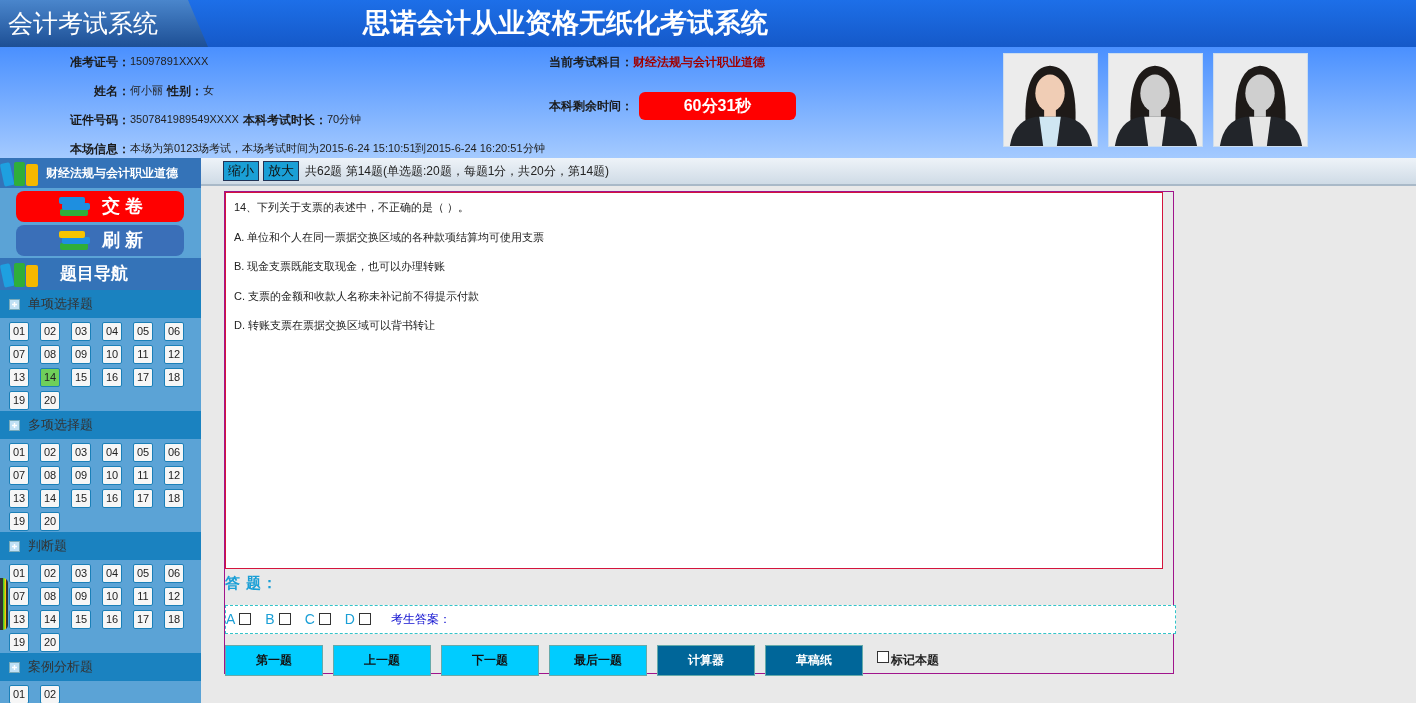  Describe the element at coordinates (100, 206) in the screenshot. I see `submit-button: 交 卷` at that location.